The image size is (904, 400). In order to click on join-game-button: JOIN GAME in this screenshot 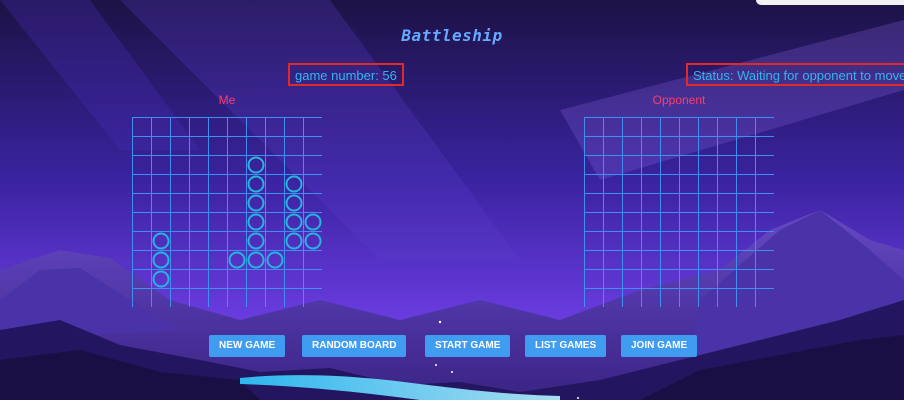, I will do `click(659, 346)`.